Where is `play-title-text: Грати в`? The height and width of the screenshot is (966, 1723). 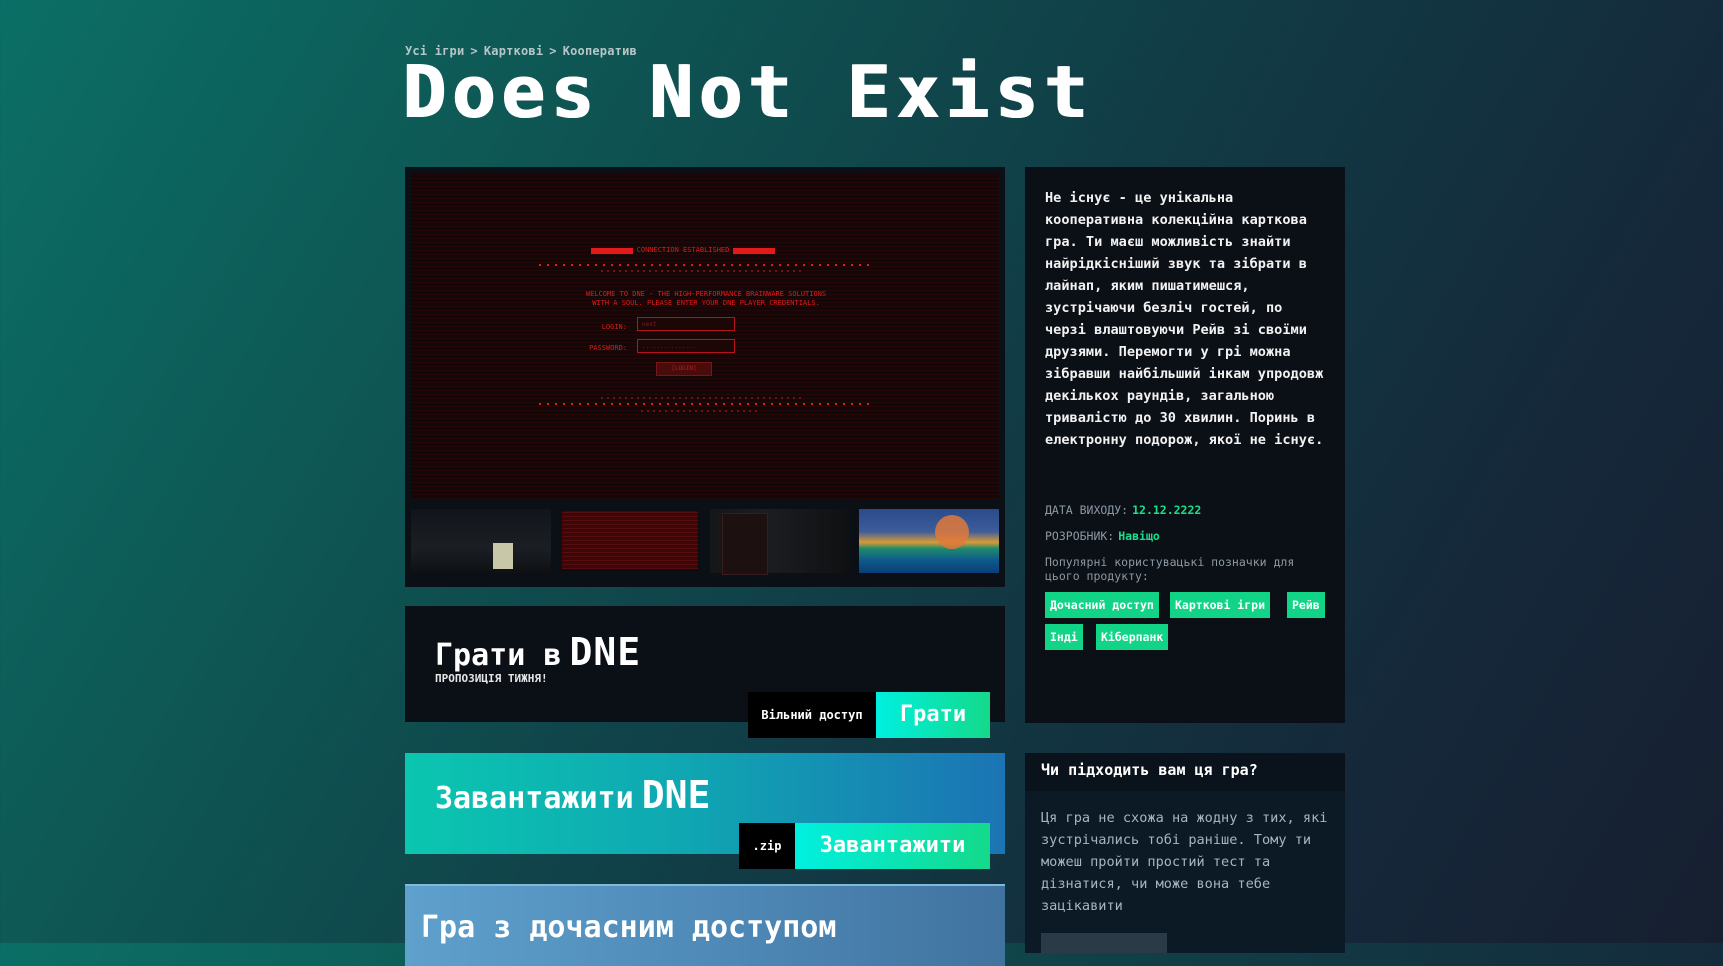
play-title-text: Грати в is located at coordinates (498, 655).